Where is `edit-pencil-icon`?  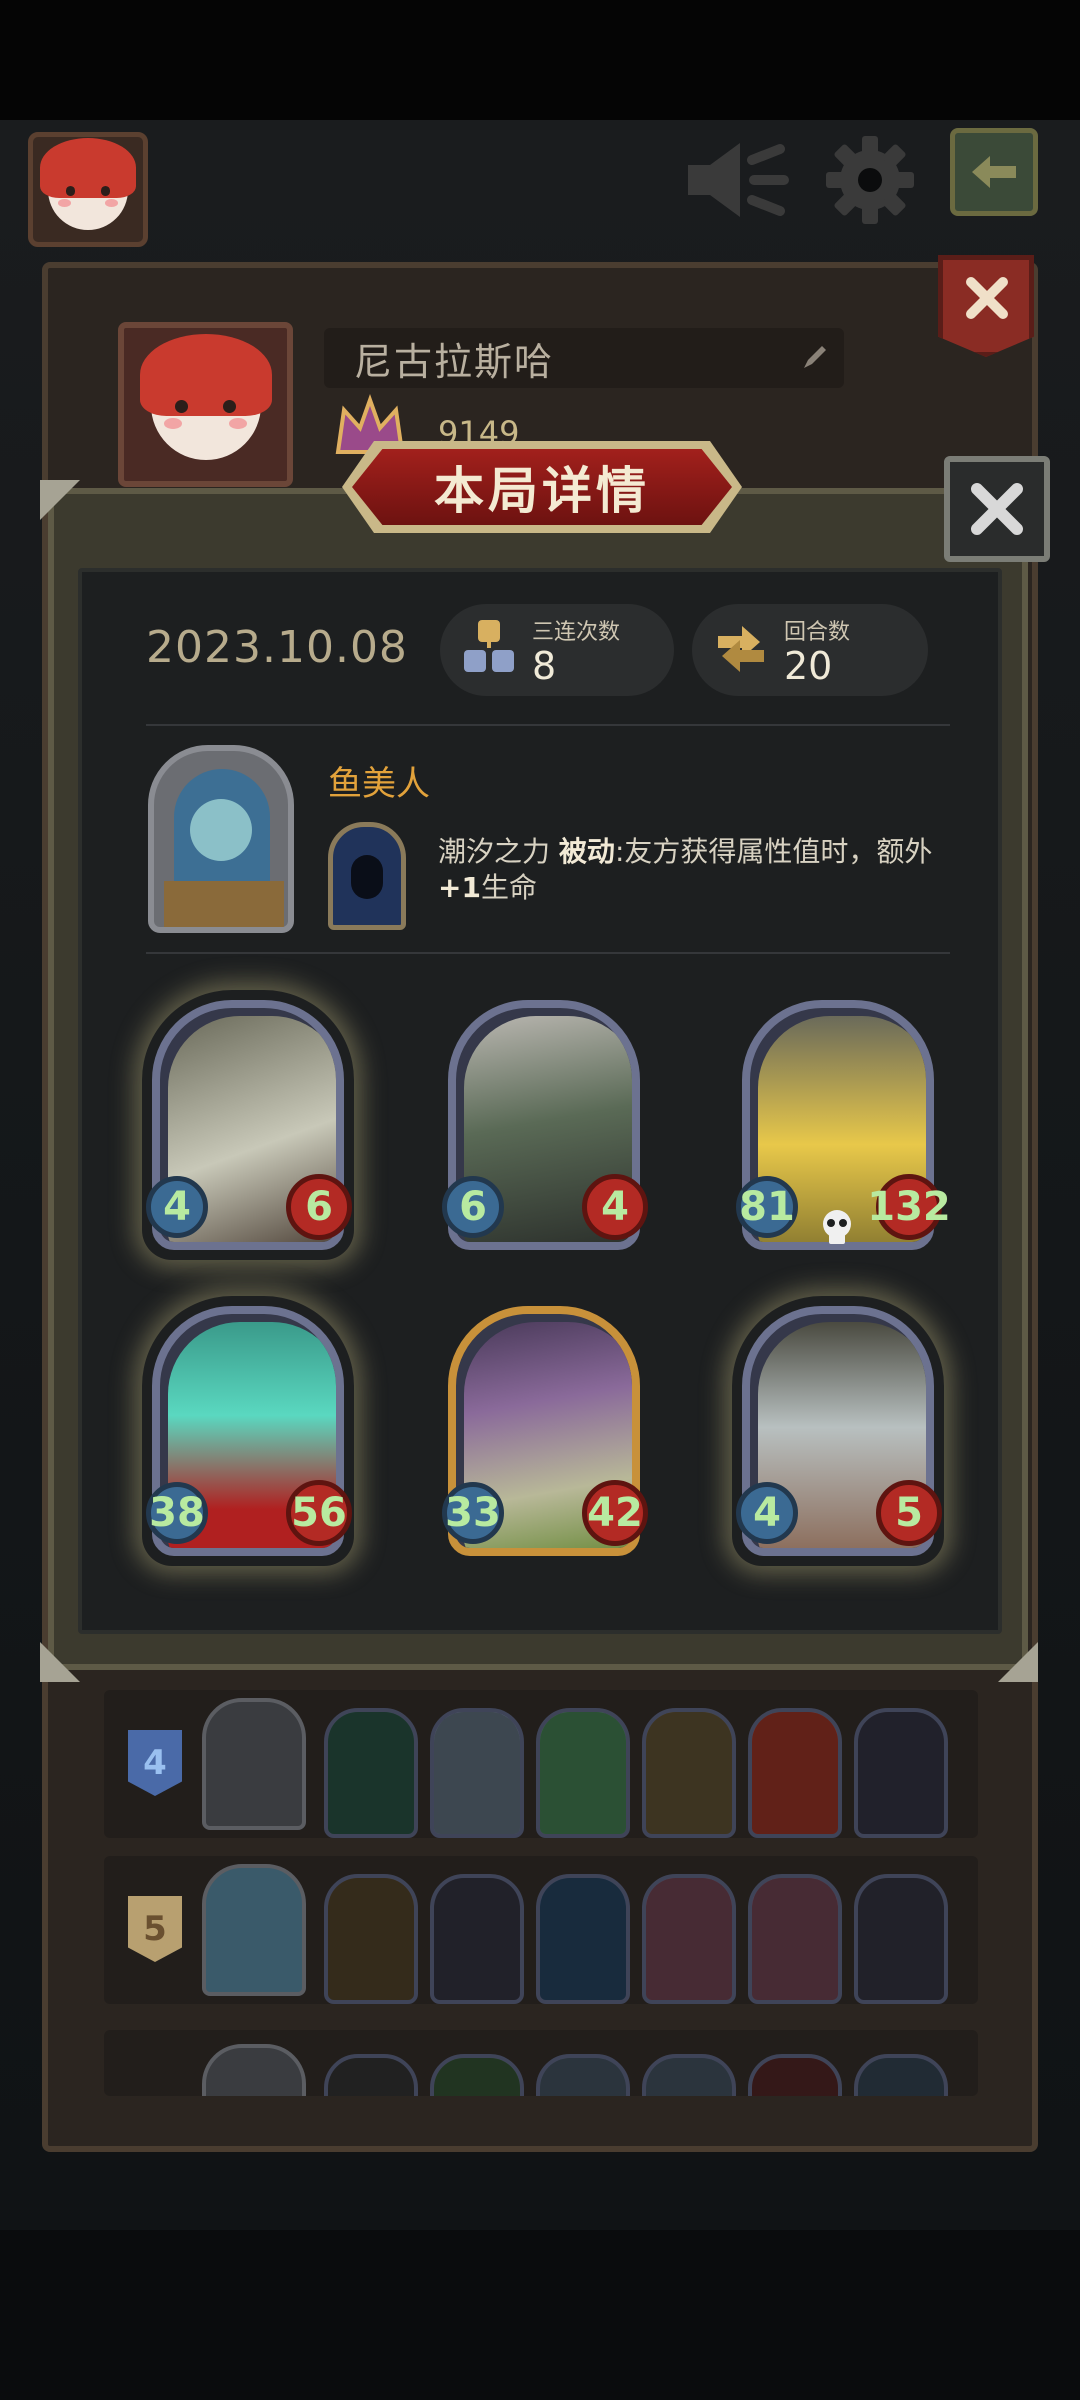
edit-pencil-icon is located at coordinates (815, 357).